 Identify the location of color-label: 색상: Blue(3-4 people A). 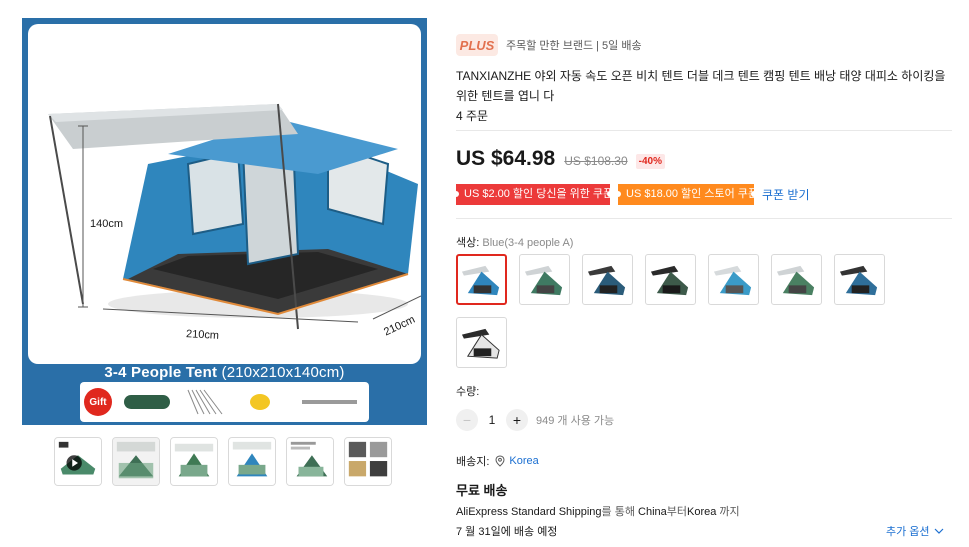
(514, 242).